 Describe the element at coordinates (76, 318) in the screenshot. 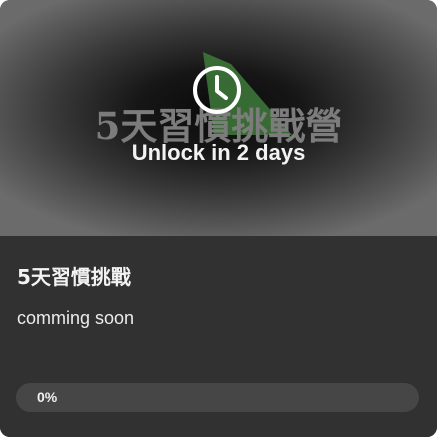

I see `card-description: comming soon` at that location.